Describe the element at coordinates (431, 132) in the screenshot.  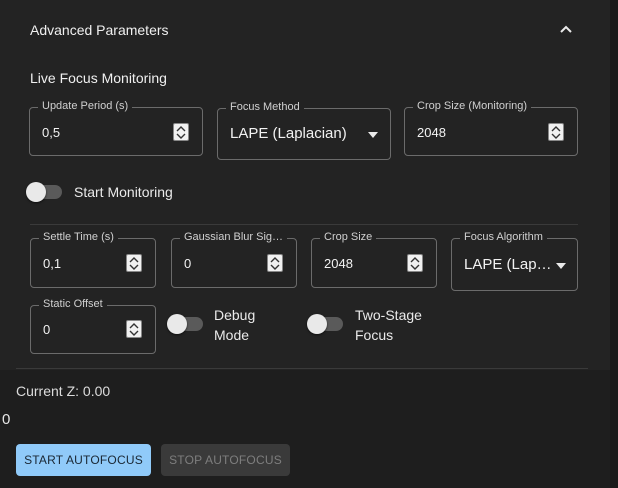
I see `crop-size-monitoring-value: 2048` at that location.